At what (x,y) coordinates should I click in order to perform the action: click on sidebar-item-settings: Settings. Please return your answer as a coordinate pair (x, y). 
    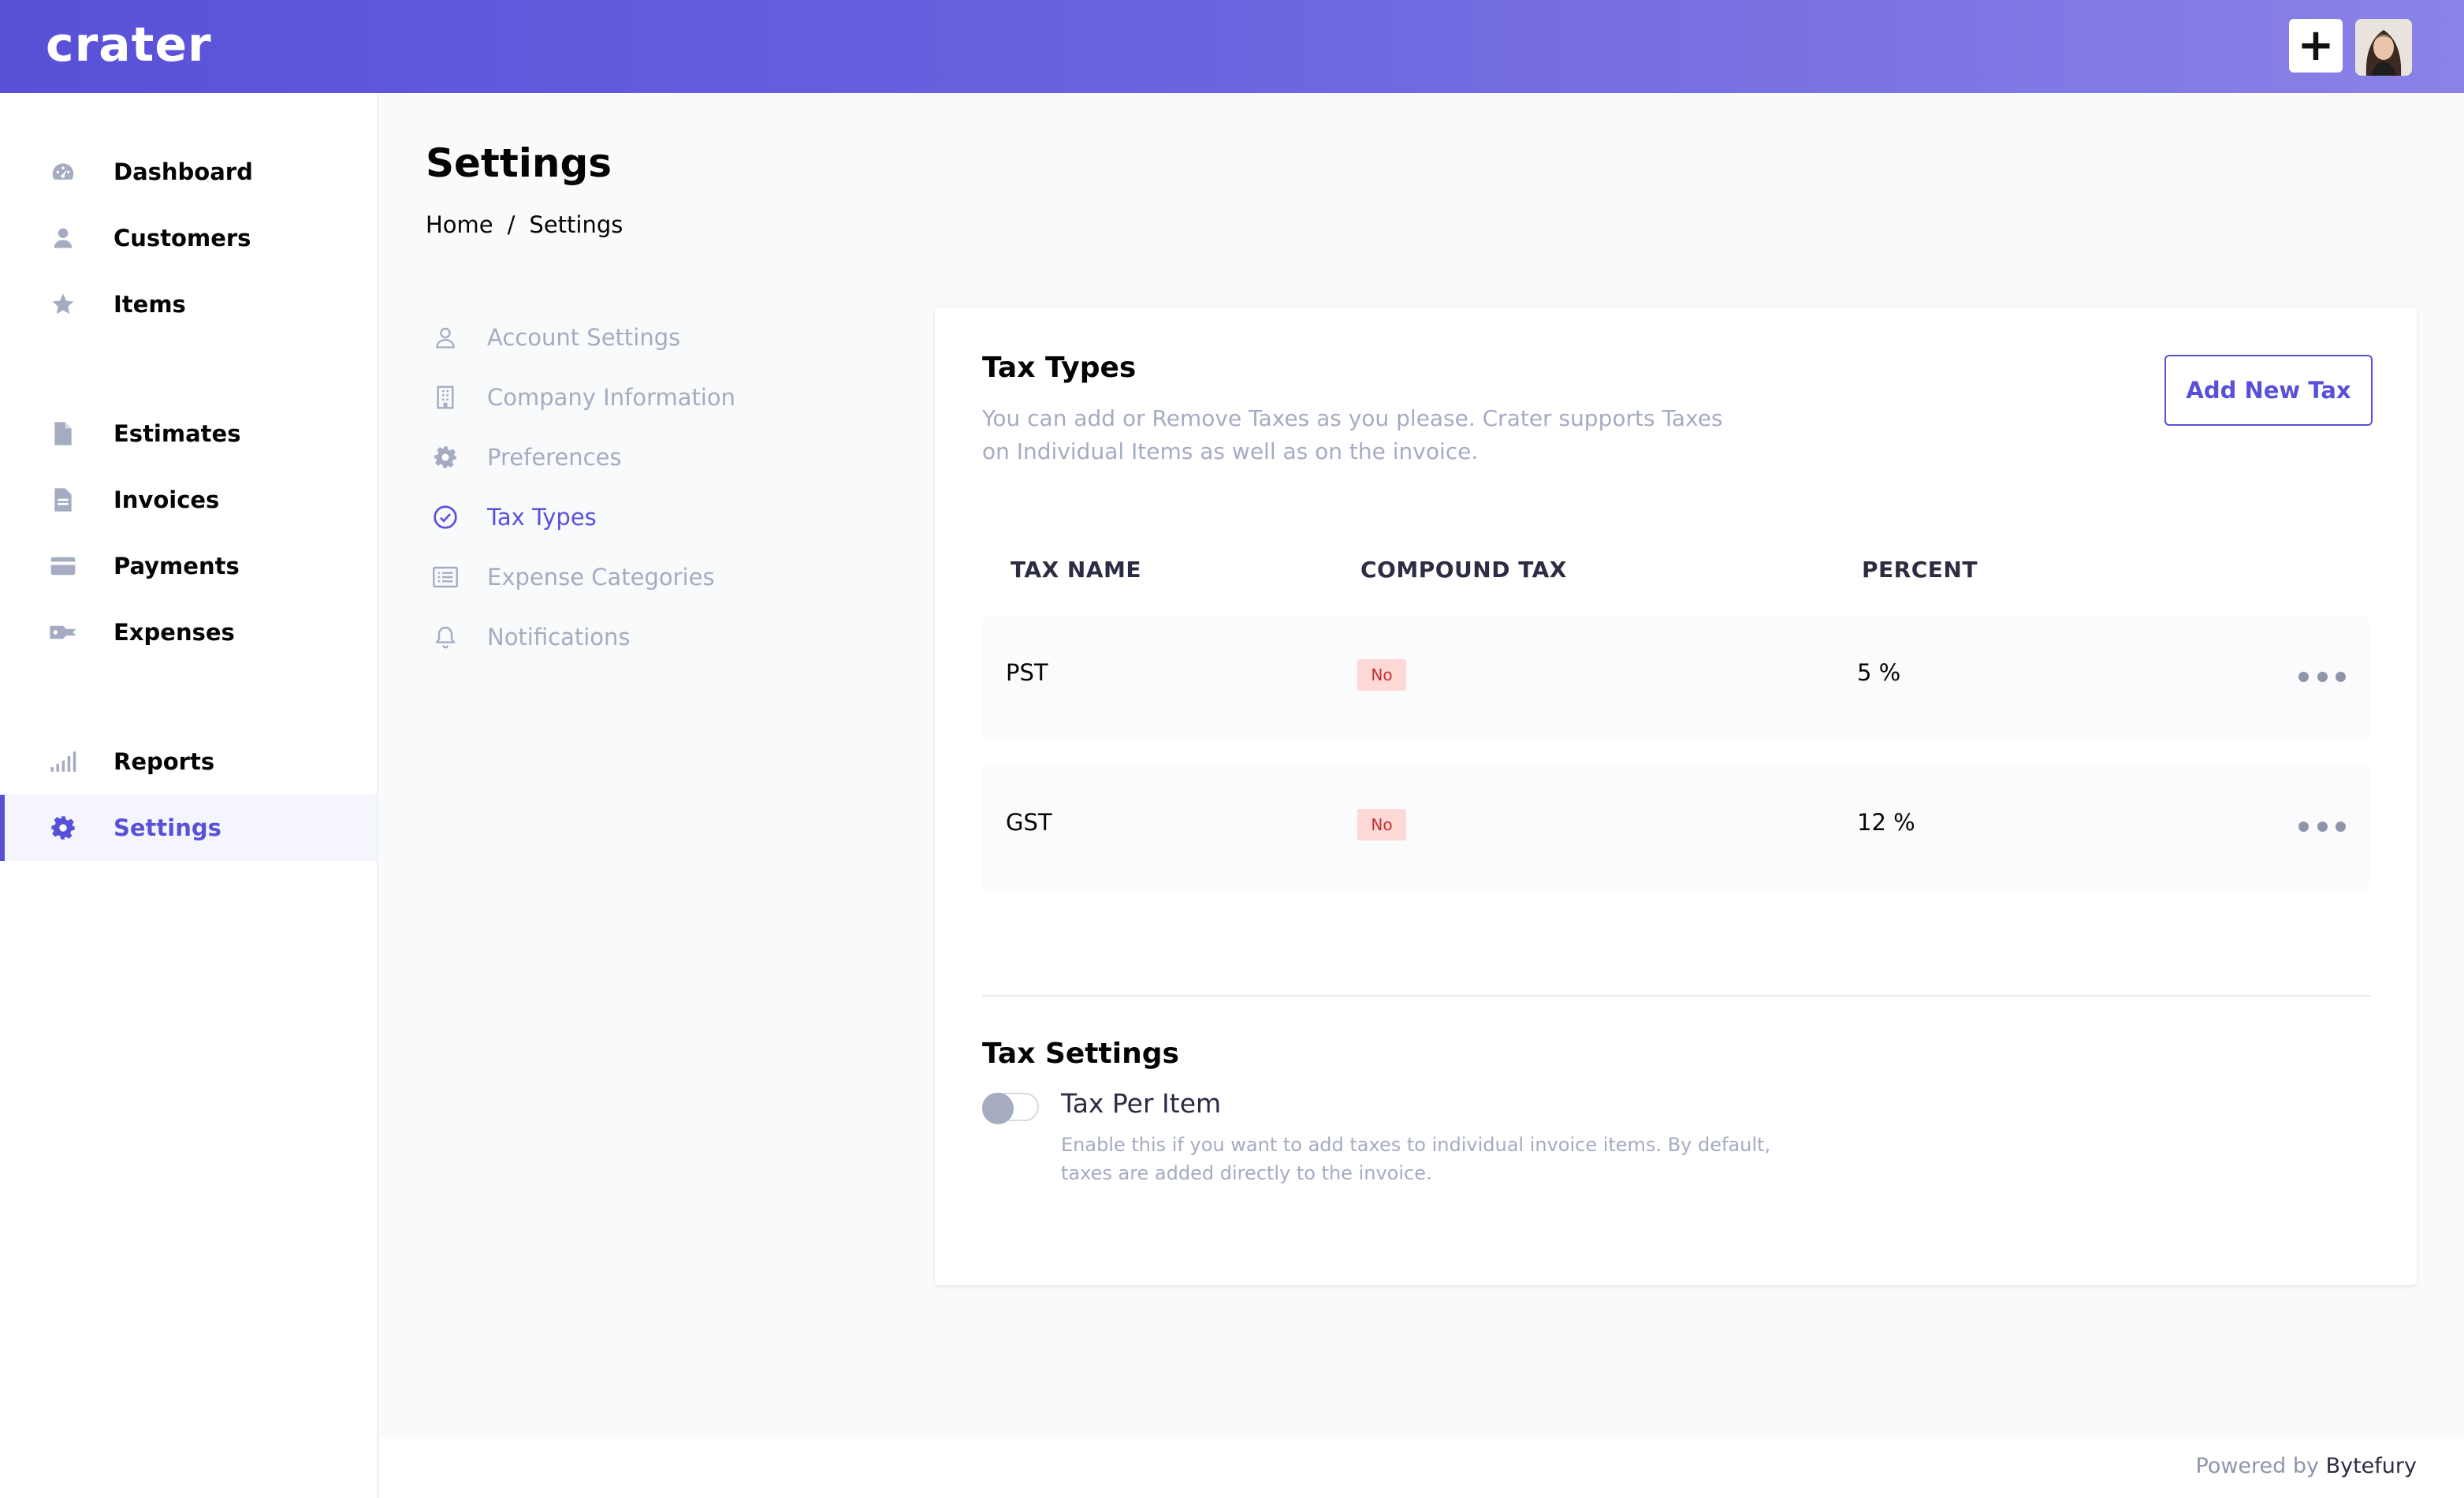
    Looking at the image, I should click on (188, 828).